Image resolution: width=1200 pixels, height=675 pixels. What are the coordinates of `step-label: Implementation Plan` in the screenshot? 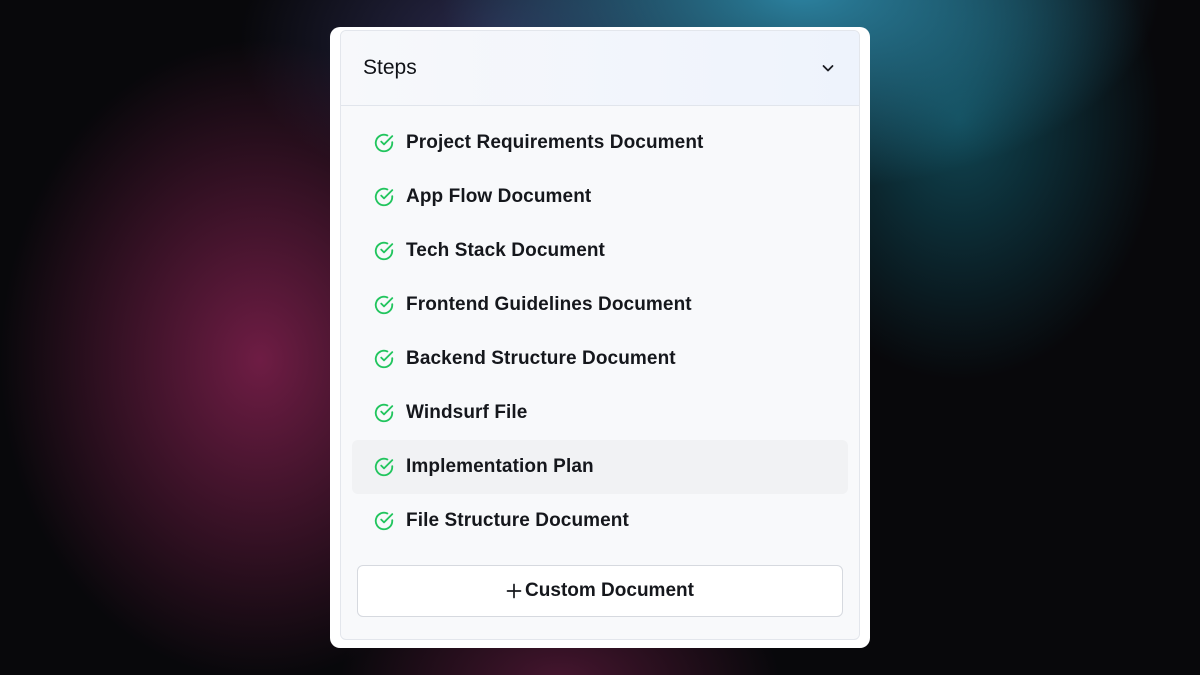 It's located at (500, 466).